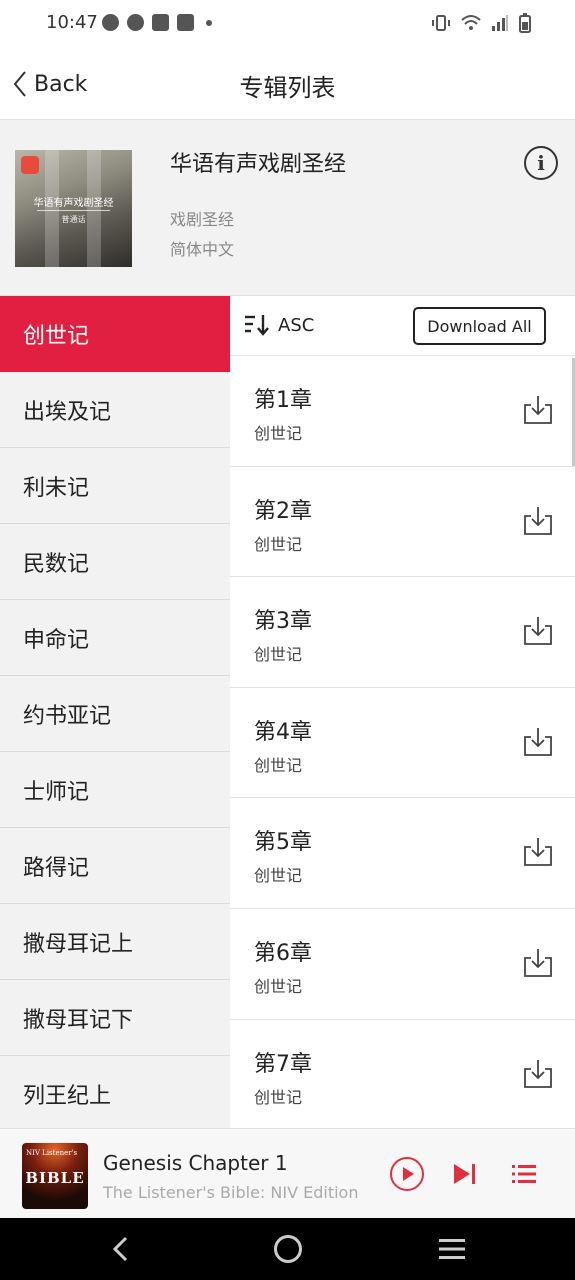 This screenshot has width=575, height=1280. I want to click on book-label: 创世记, so click(56, 336).